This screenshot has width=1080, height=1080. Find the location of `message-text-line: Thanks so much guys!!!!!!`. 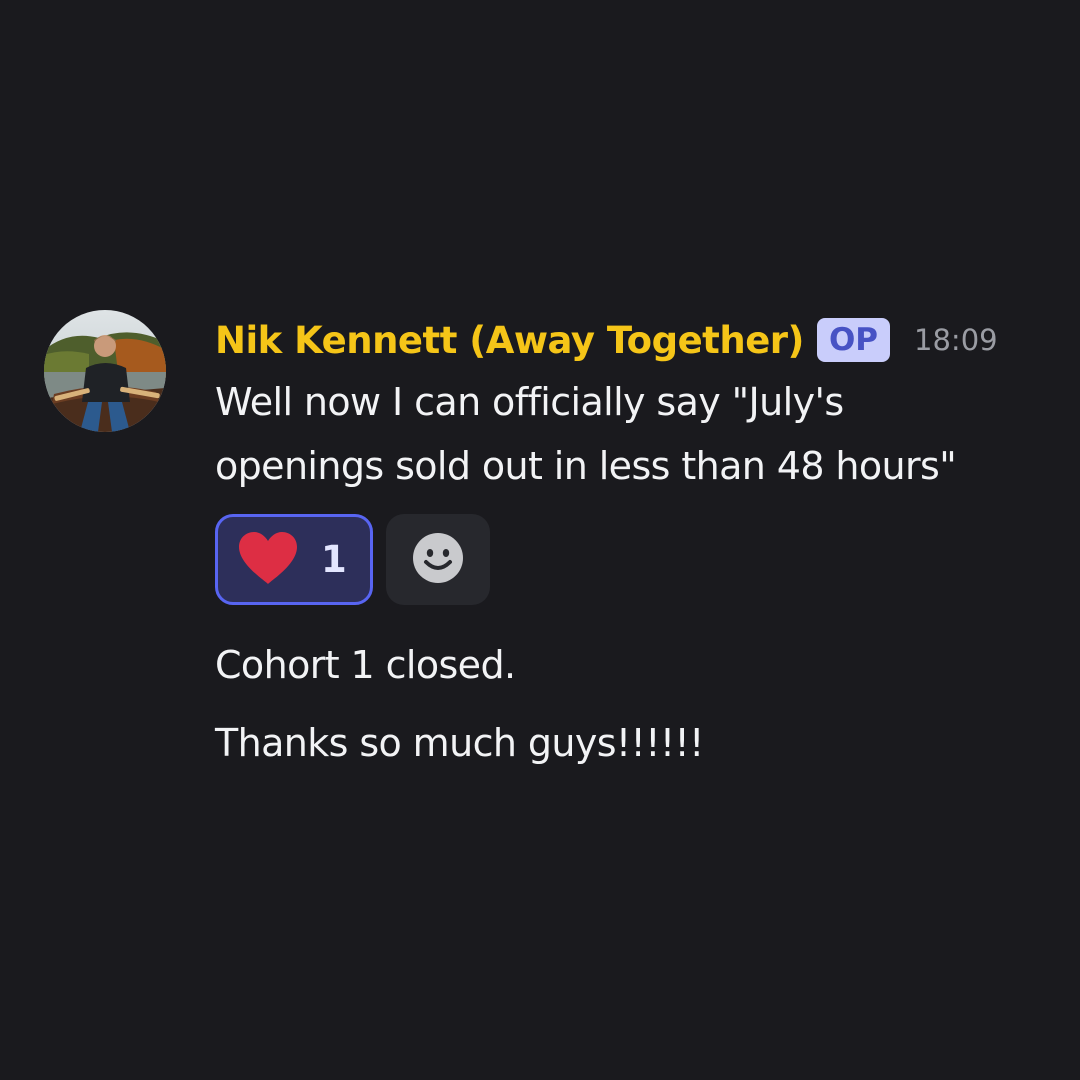

message-text-line: Thanks so much guys!!!!!! is located at coordinates (459, 743).